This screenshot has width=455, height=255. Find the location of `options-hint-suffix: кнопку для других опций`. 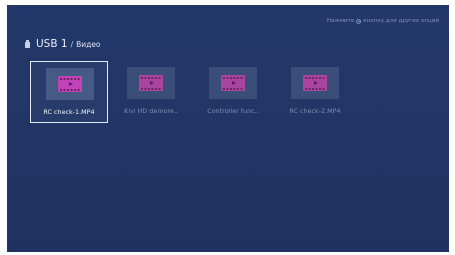

options-hint-suffix: кнопку для других опций is located at coordinates (401, 21).